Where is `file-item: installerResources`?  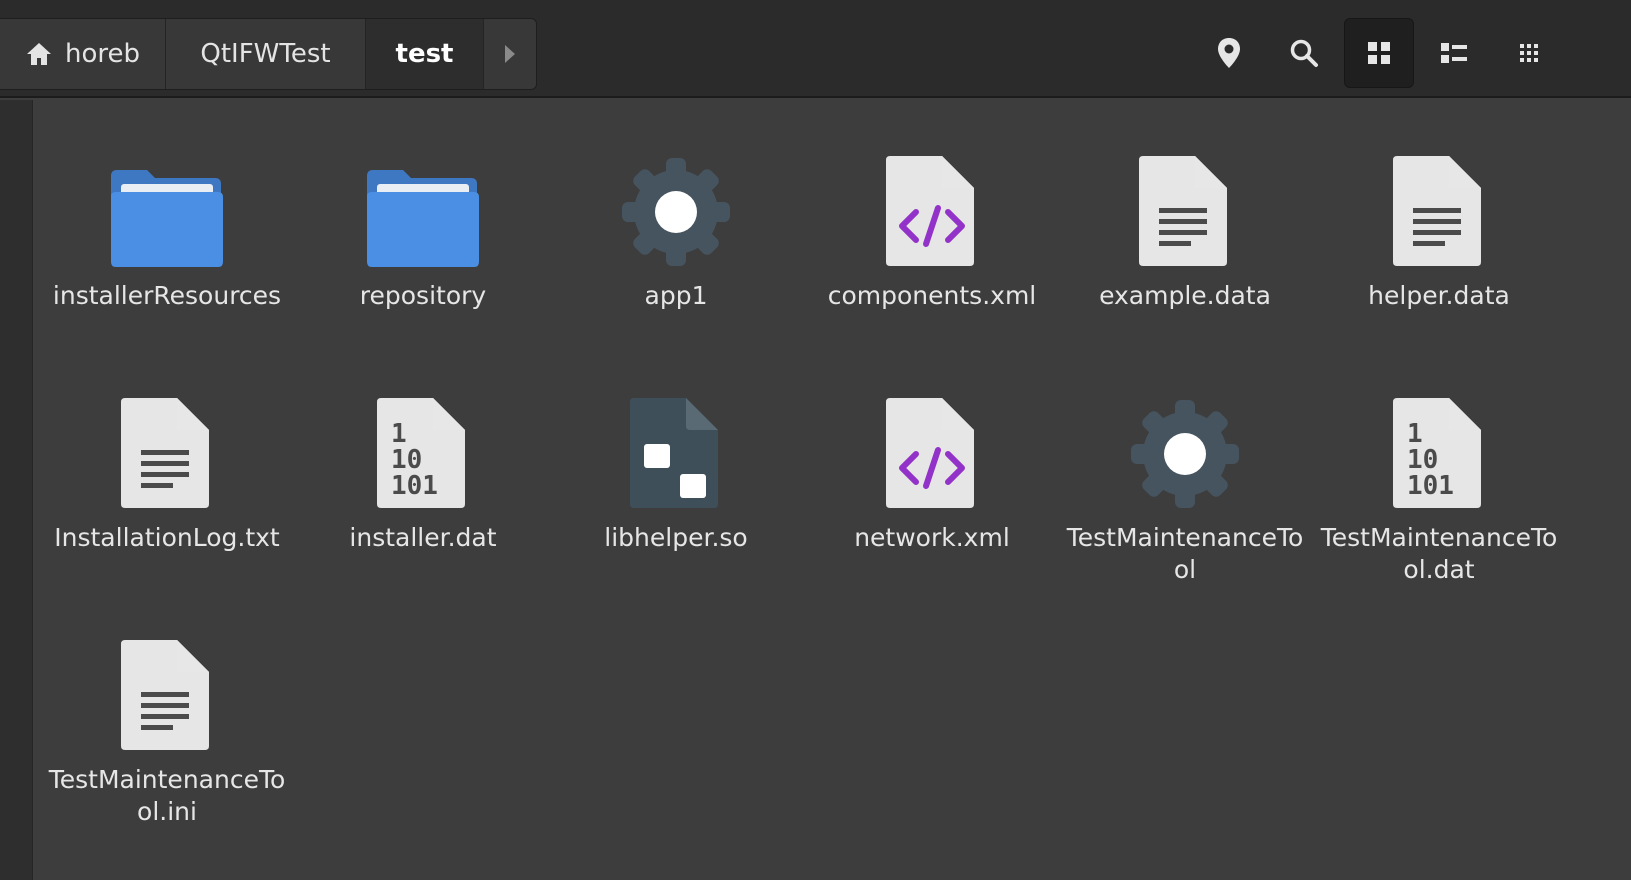 file-item: installerResources is located at coordinates (167, 248).